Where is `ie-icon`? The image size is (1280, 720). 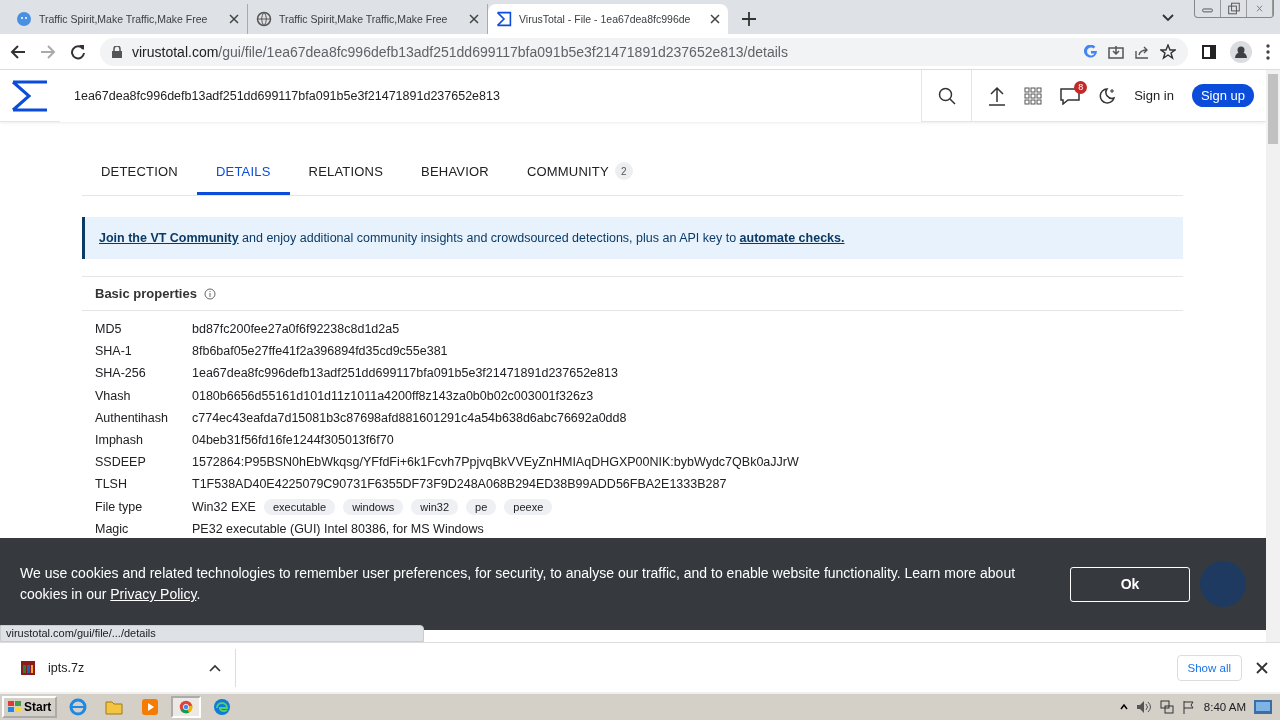
ie-icon is located at coordinates (78, 707).